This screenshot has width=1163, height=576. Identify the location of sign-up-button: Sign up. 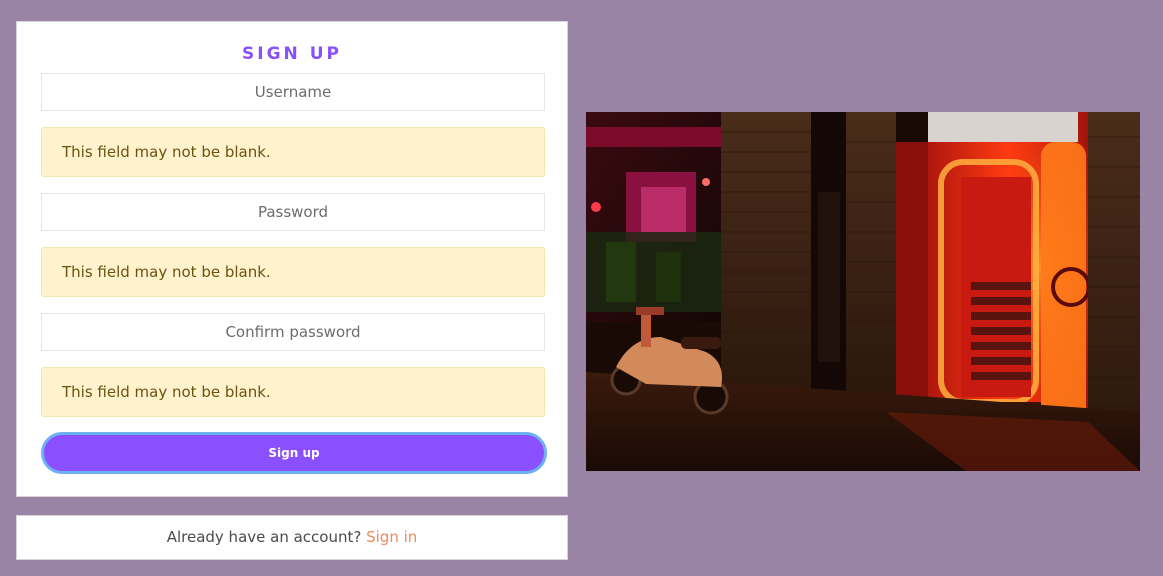
(294, 453).